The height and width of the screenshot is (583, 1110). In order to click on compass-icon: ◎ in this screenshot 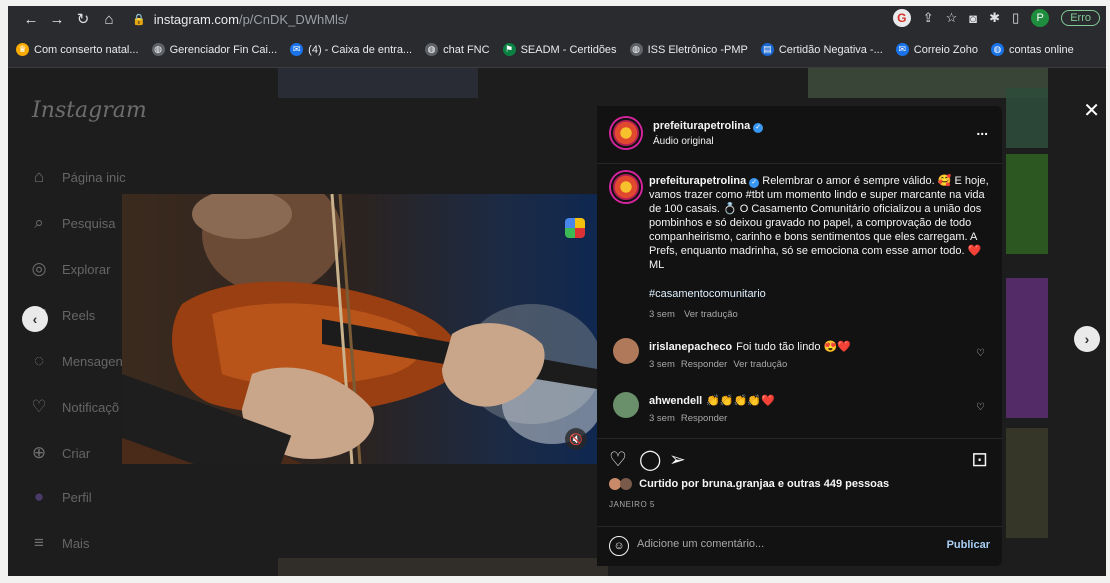, I will do `click(39, 268)`.